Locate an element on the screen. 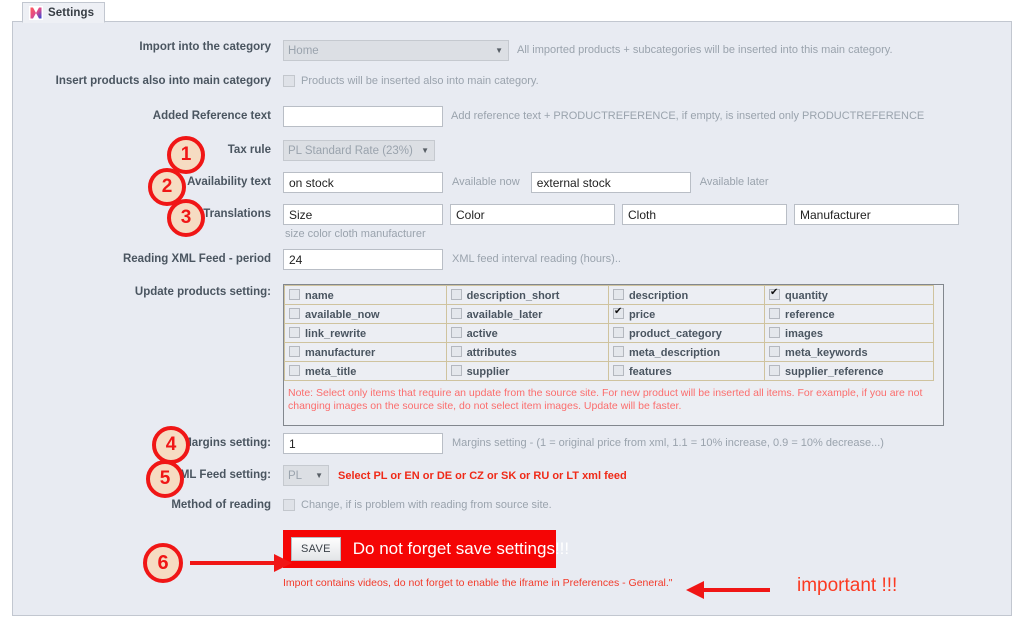 Image resolution: width=1024 pixels, height=628 pixels. annotation-marker-5: 5 is located at coordinates (165, 479).